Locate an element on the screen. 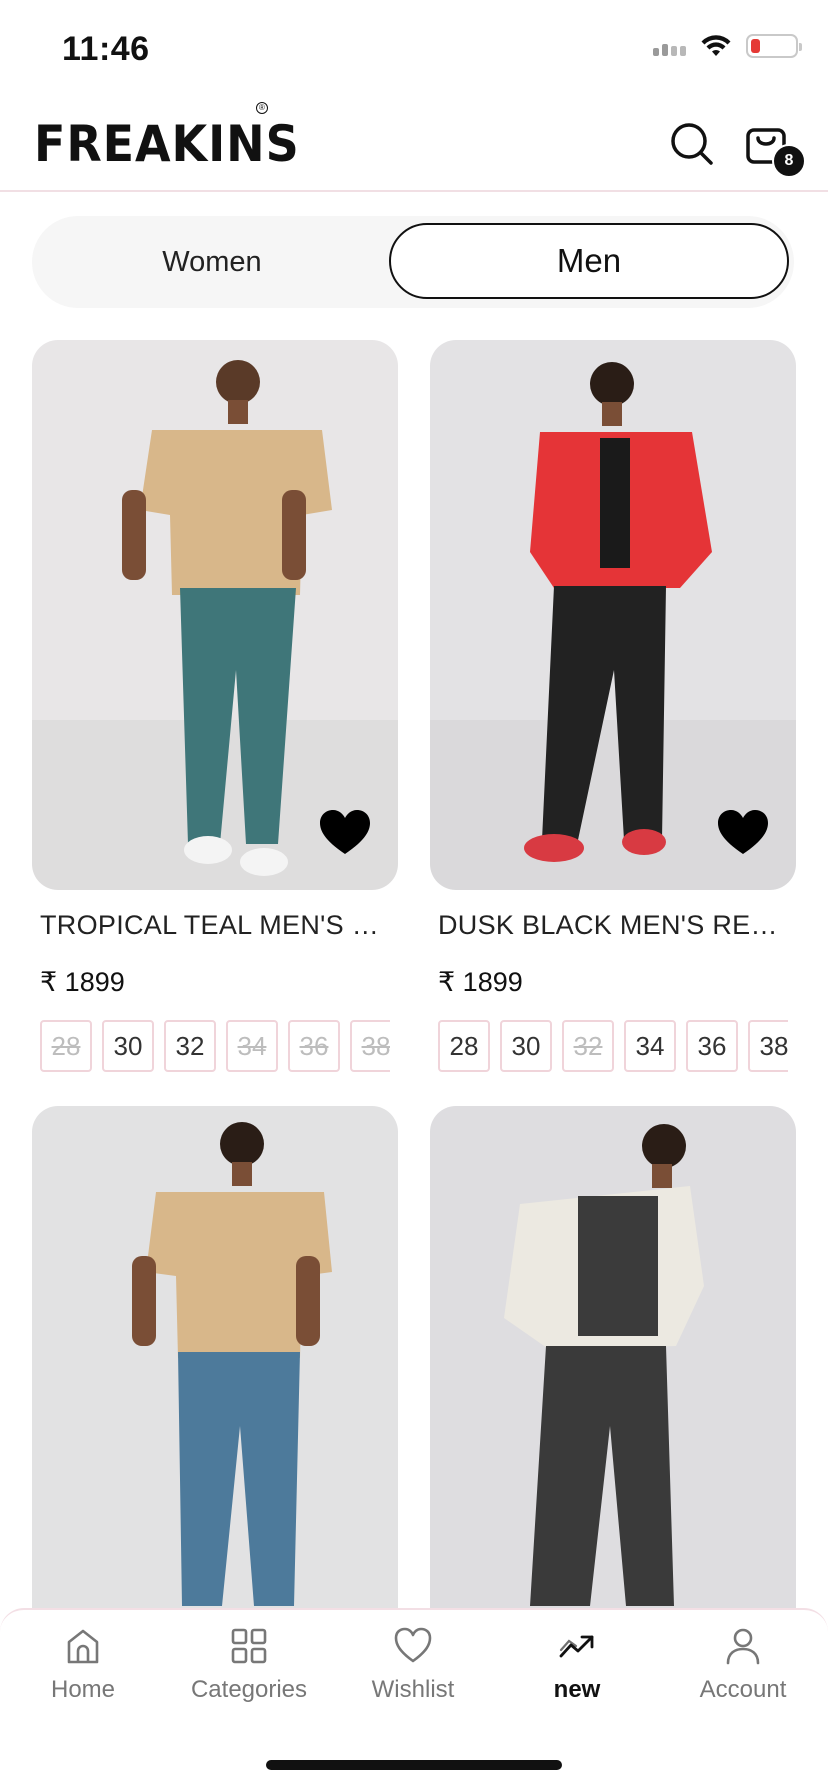 This screenshot has width=828, height=1792. user-icon is located at coordinates (743, 1646).